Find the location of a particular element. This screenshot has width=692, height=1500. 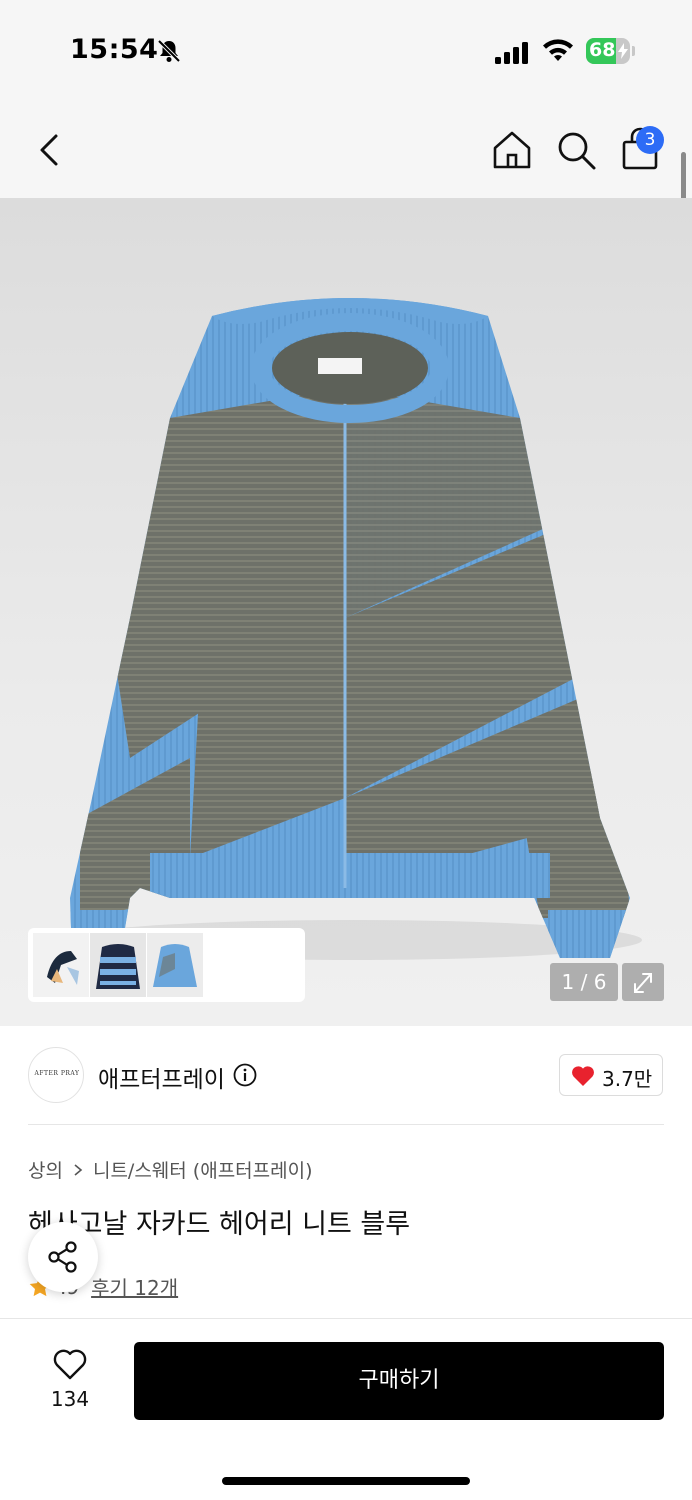

brand-logo: AFTER PRAY is located at coordinates (56, 1075).